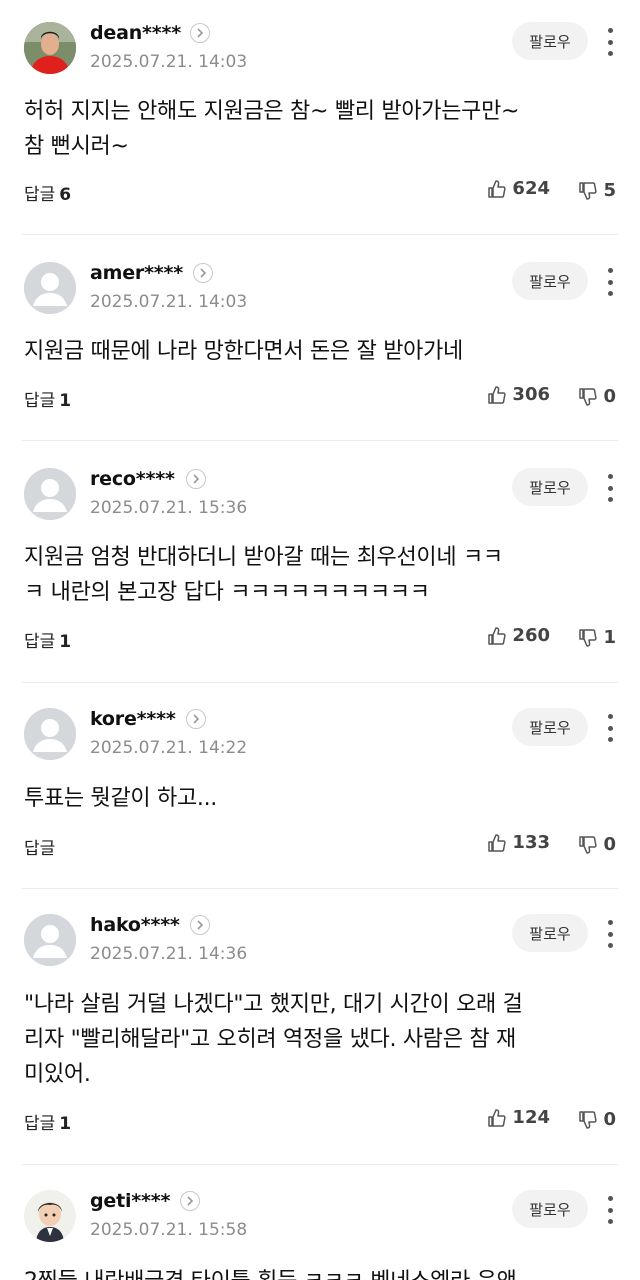 This screenshot has width=640, height=1280. Describe the element at coordinates (531, 188) in the screenshot. I see `like-count: 624` at that location.